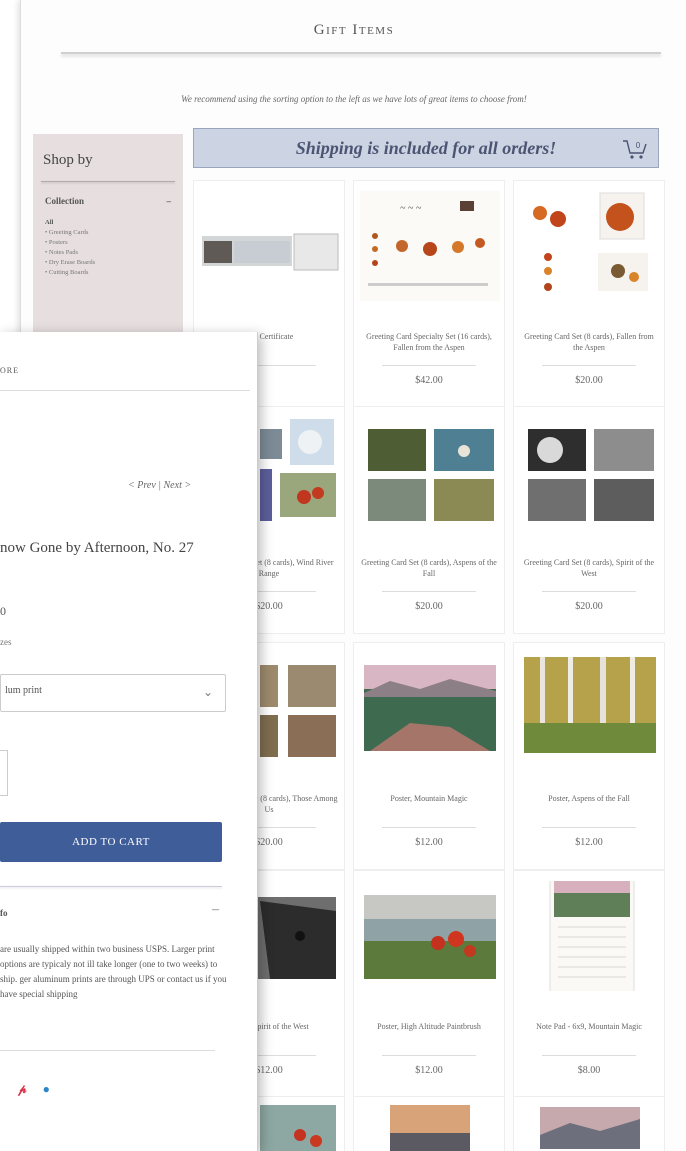 This screenshot has height=1151, width=686. What do you see at coordinates (34, 1089) in the screenshot?
I see `social-share: 𝓅 ●` at bounding box center [34, 1089].